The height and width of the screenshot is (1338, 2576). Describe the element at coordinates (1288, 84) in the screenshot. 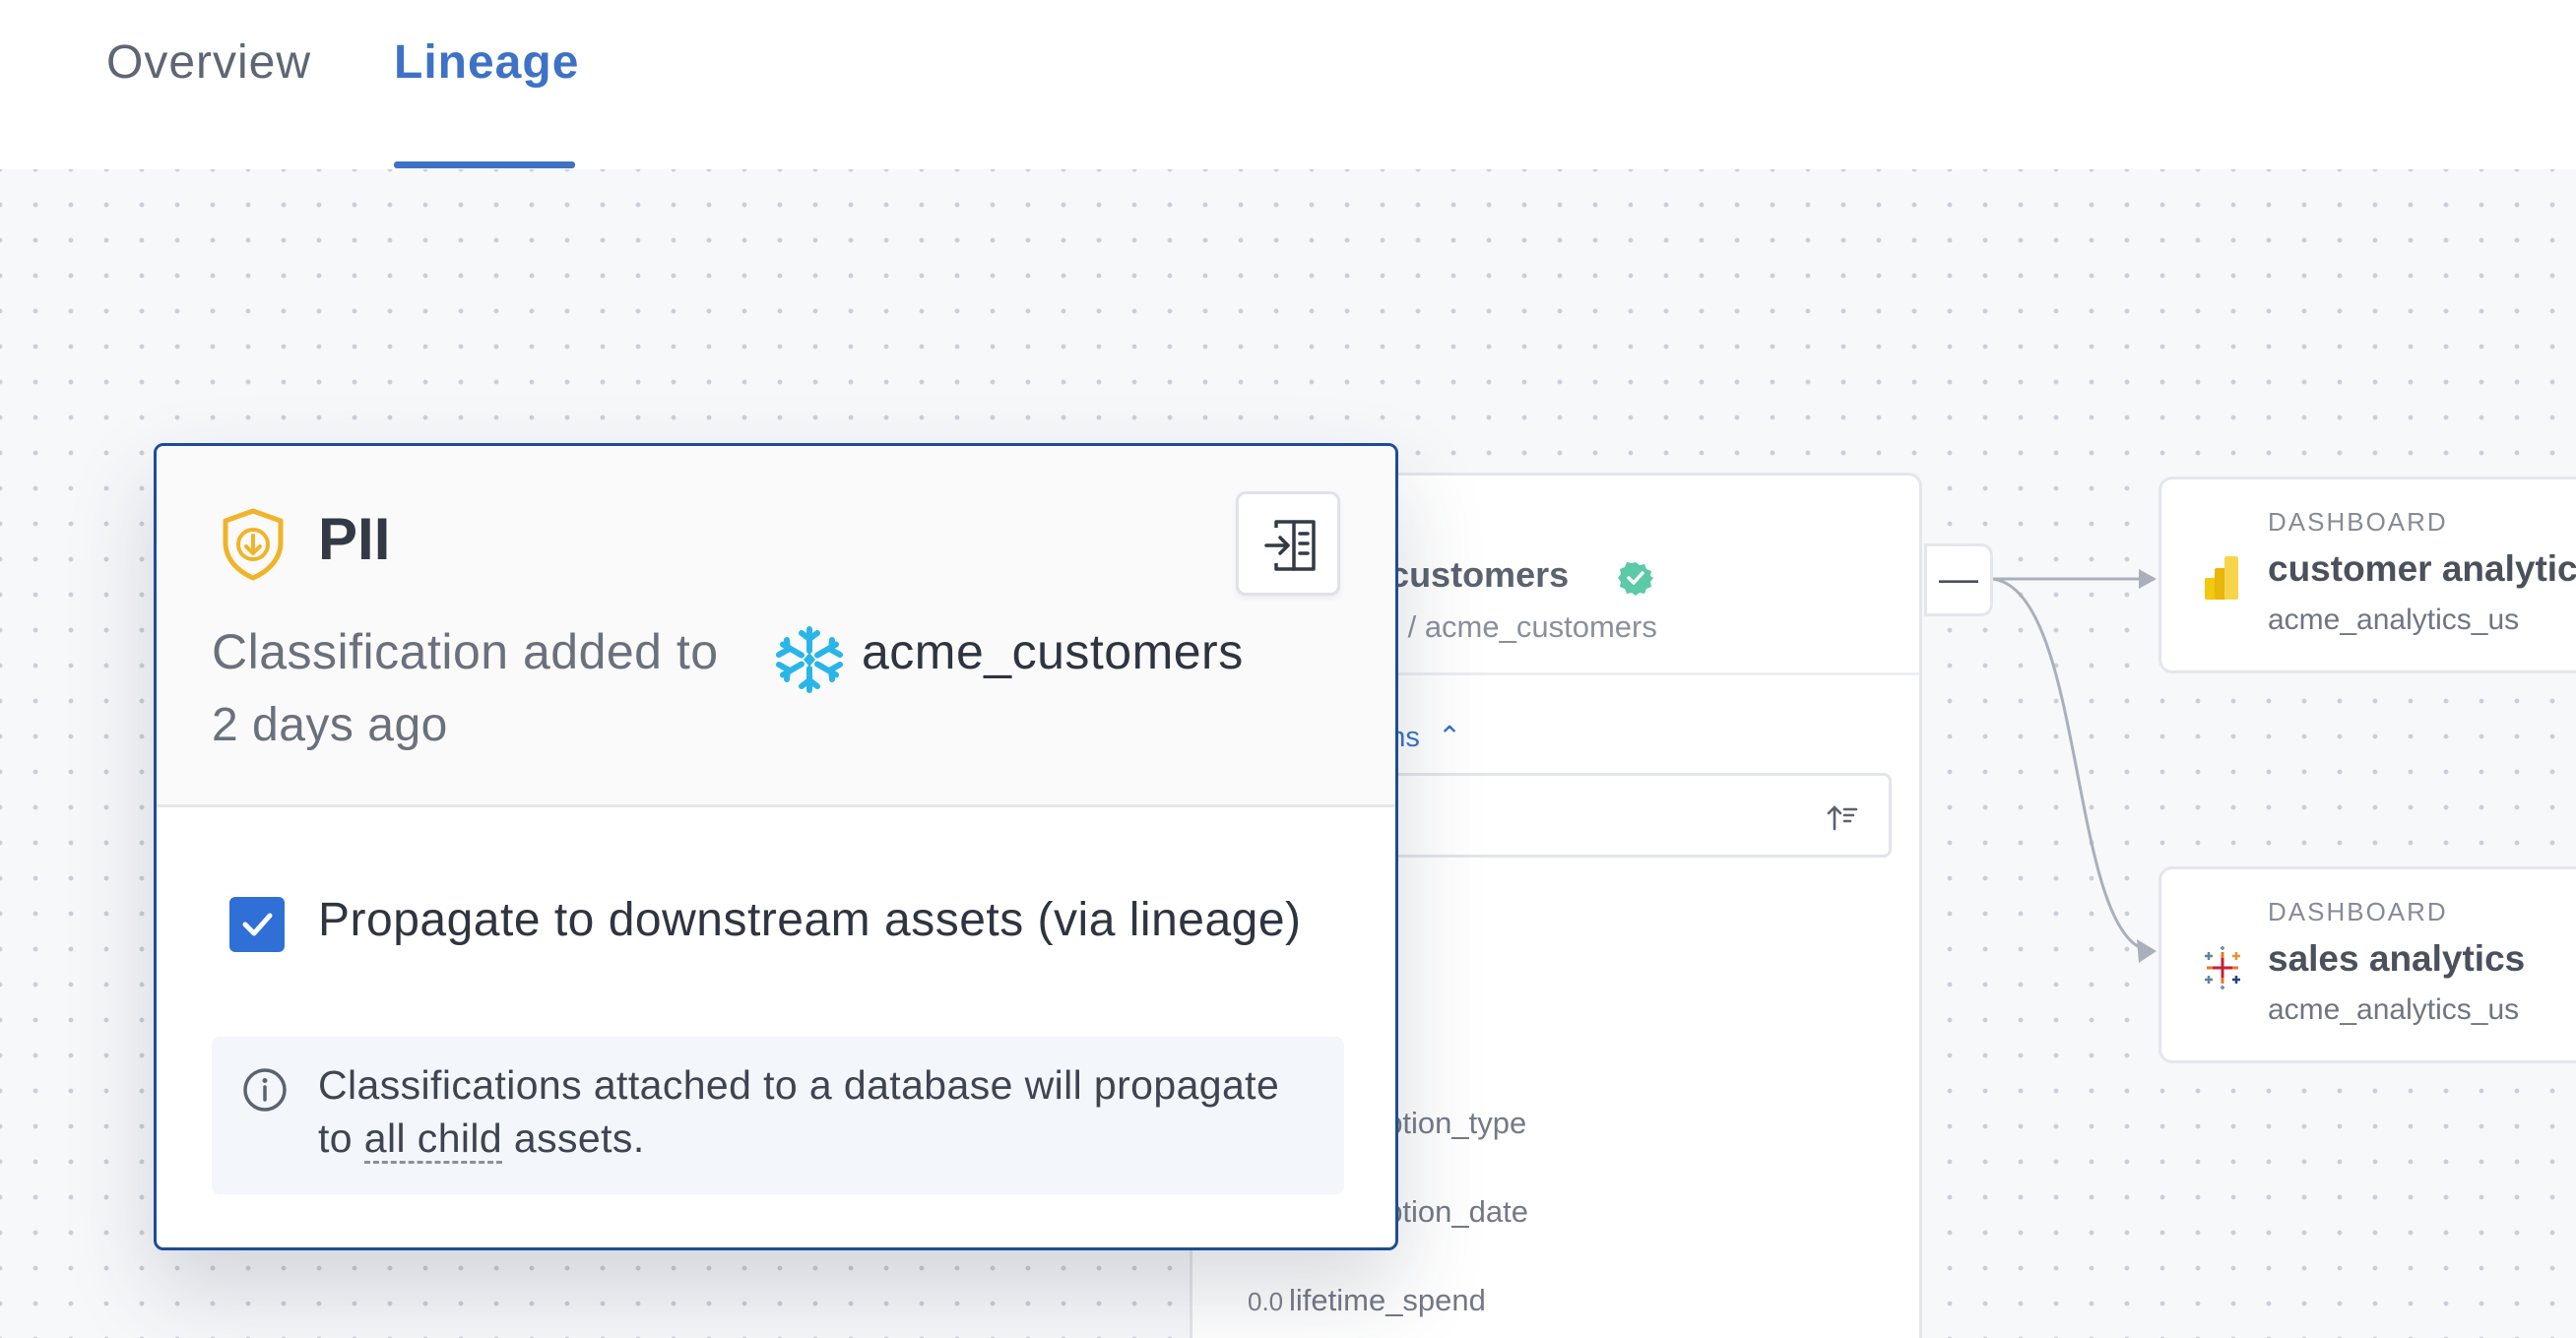

I see `tab-bar: Overview Lineage` at that location.